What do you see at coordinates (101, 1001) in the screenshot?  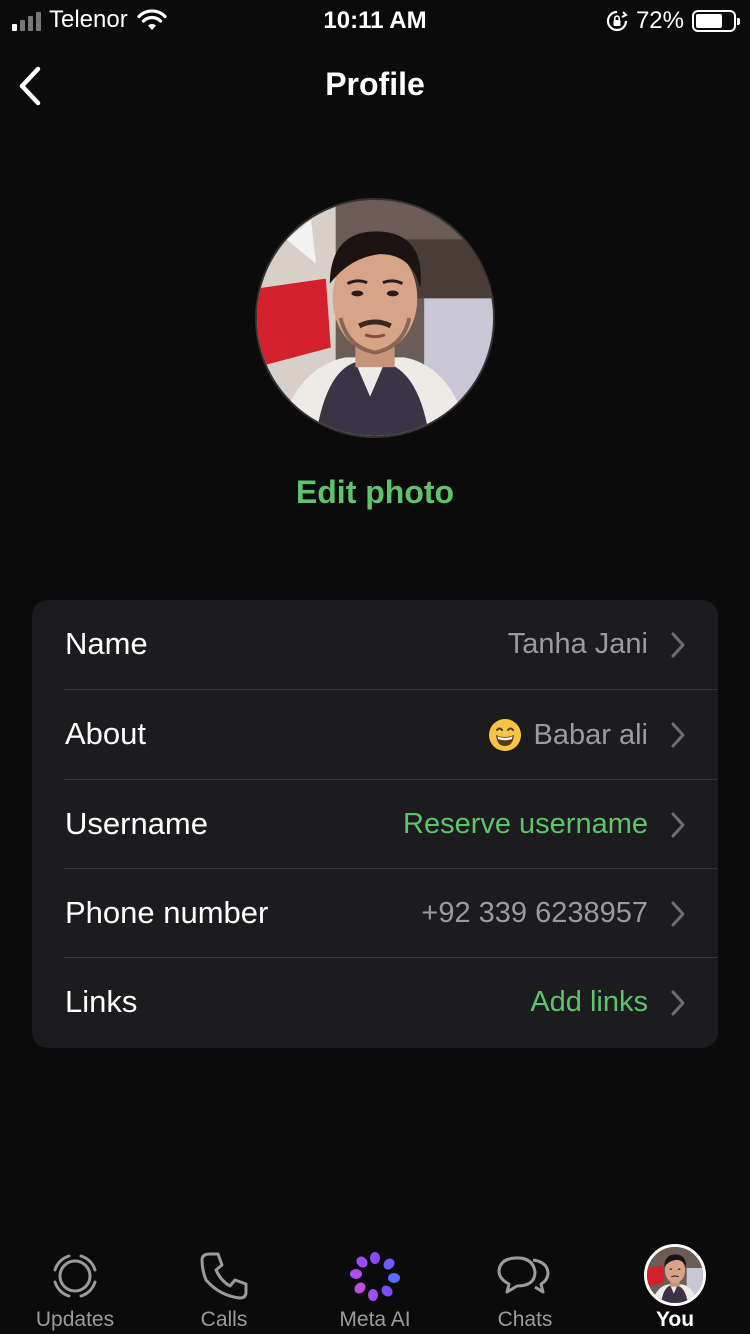 I see `row-label: Links` at bounding box center [101, 1001].